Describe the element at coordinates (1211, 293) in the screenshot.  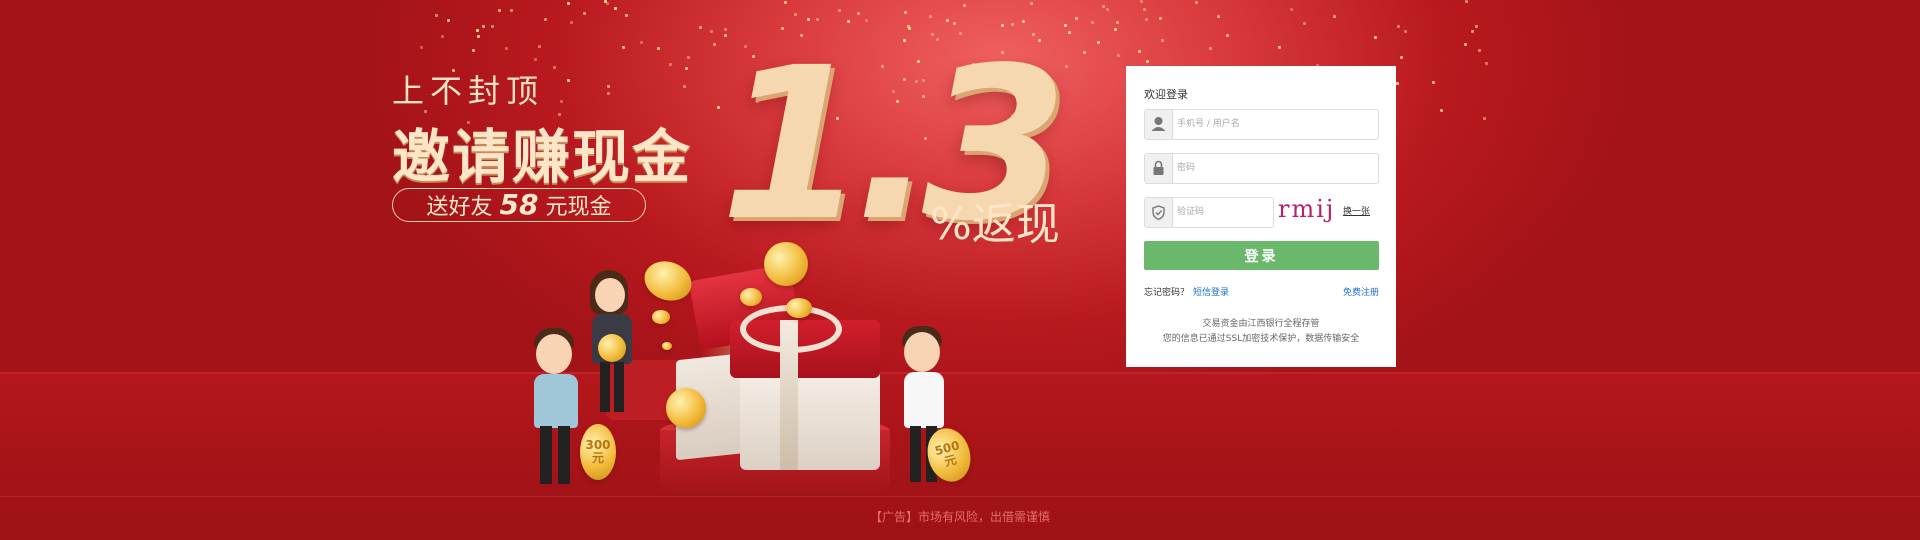
I see `sms-login-link: 短信登录` at that location.